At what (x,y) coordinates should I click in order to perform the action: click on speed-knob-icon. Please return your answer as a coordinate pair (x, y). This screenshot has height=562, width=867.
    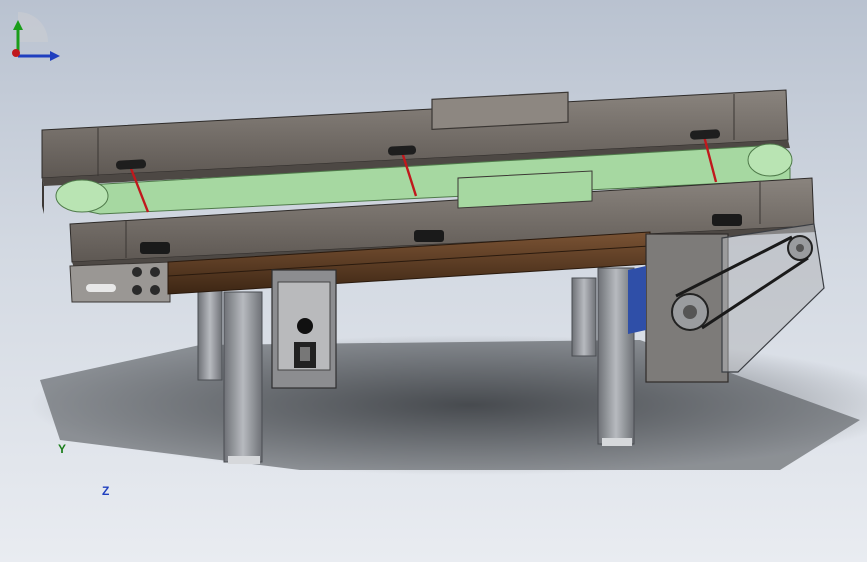
    Looking at the image, I should click on (305, 326).